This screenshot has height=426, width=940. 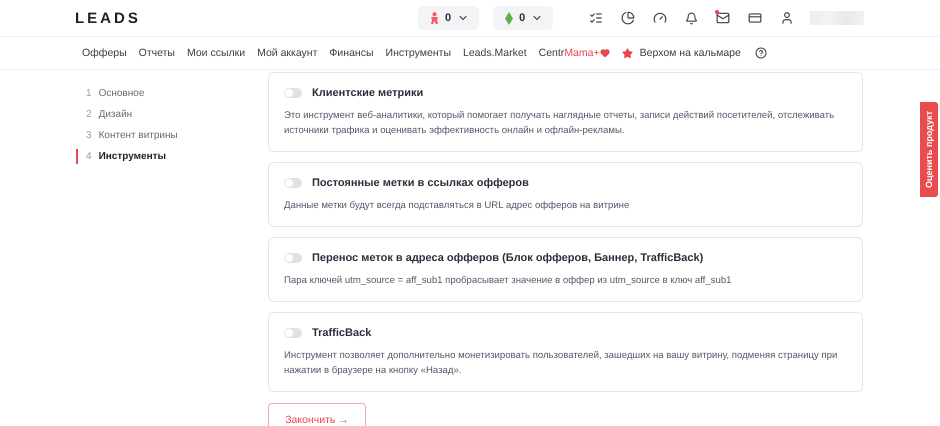 I want to click on tool-title: Перенос меток в адреса офферов (Блок офферов, Баннер, TrafficBack), so click(x=508, y=258).